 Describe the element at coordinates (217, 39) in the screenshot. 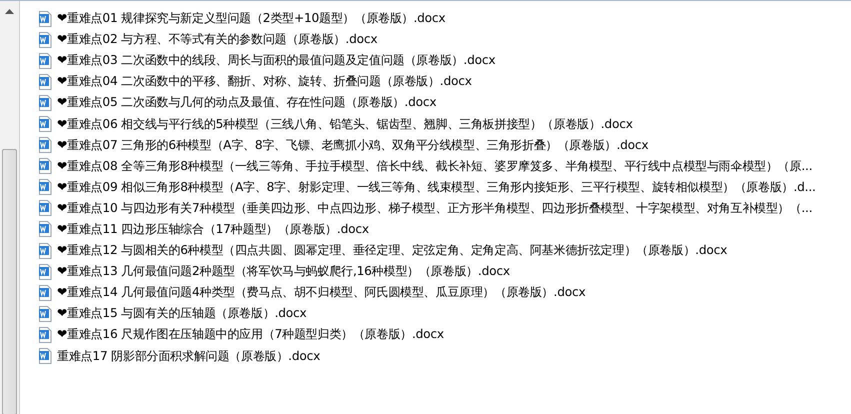

I see `file-name: ❤重难点02 与方程、不等式有关的参数问题（原卷版）.docx` at that location.